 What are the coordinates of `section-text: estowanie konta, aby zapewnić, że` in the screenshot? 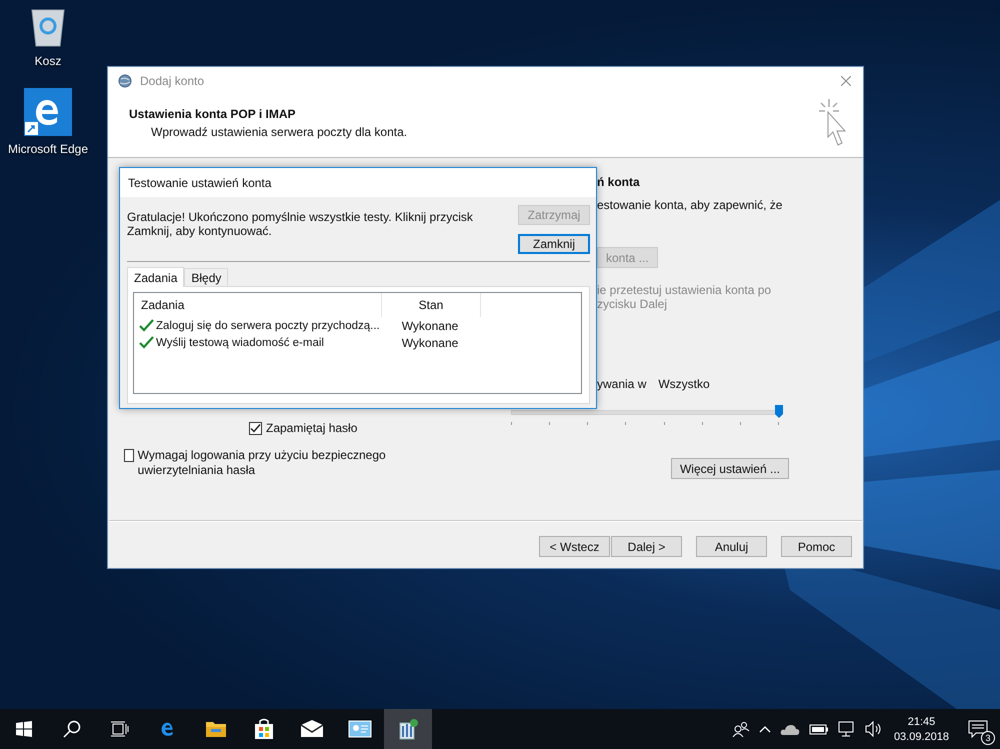 It's located at (689, 205).